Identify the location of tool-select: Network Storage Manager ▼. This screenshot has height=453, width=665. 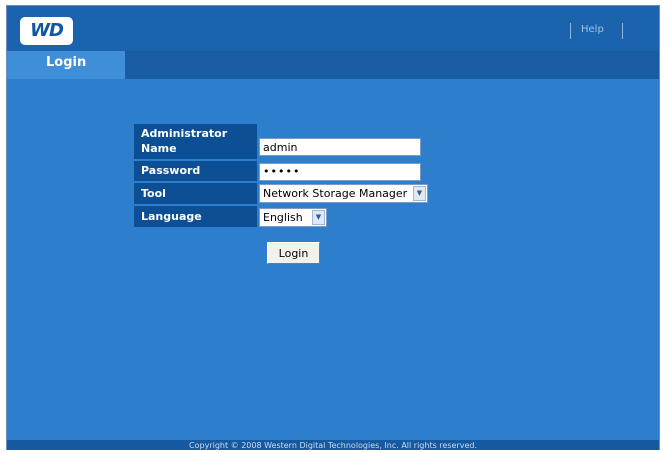
(343, 193).